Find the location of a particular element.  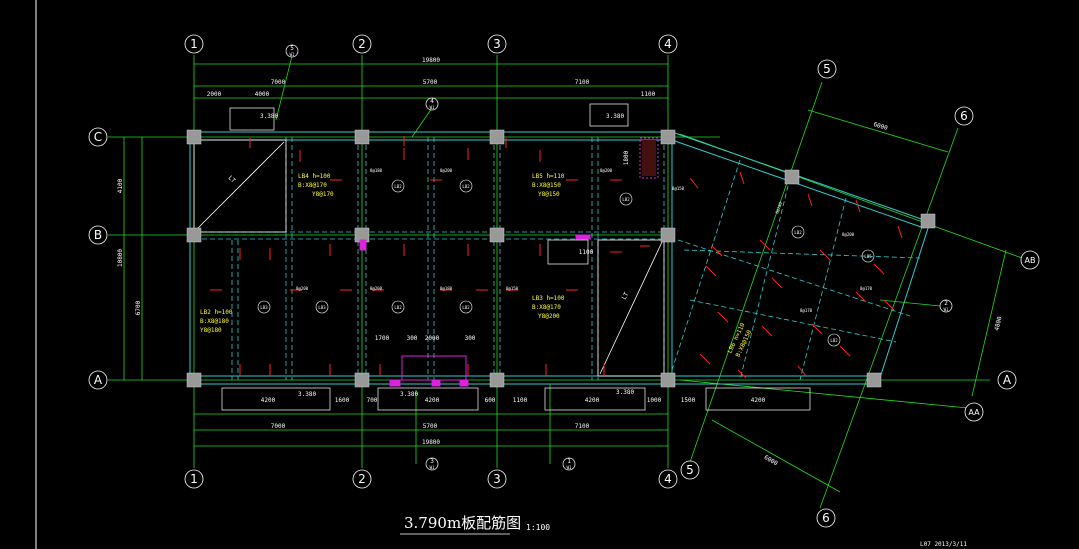

slab-tag-2: LB2 is located at coordinates (466, 186).